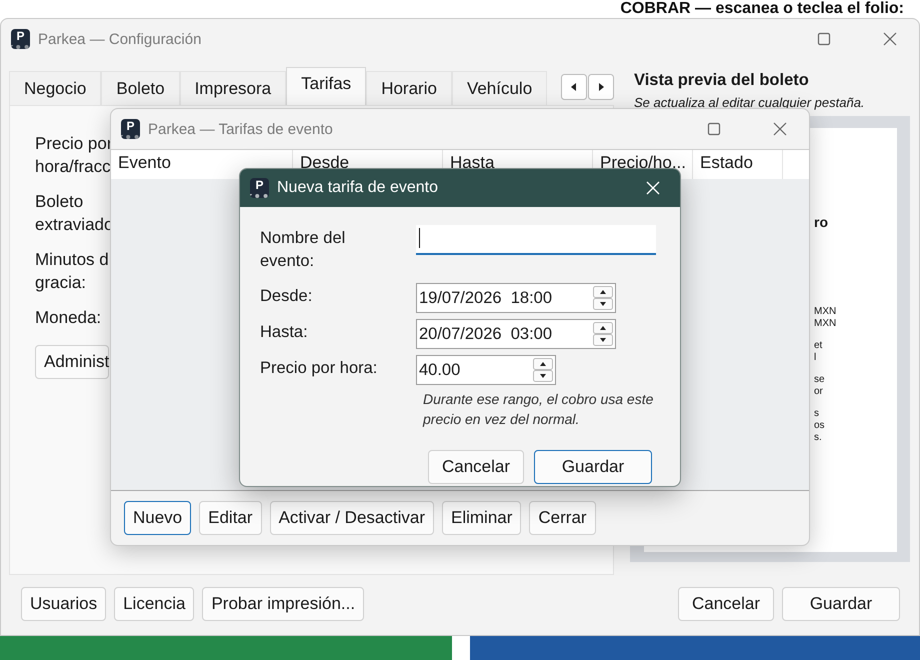  I want to click on scroll-left-icon, so click(574, 87).